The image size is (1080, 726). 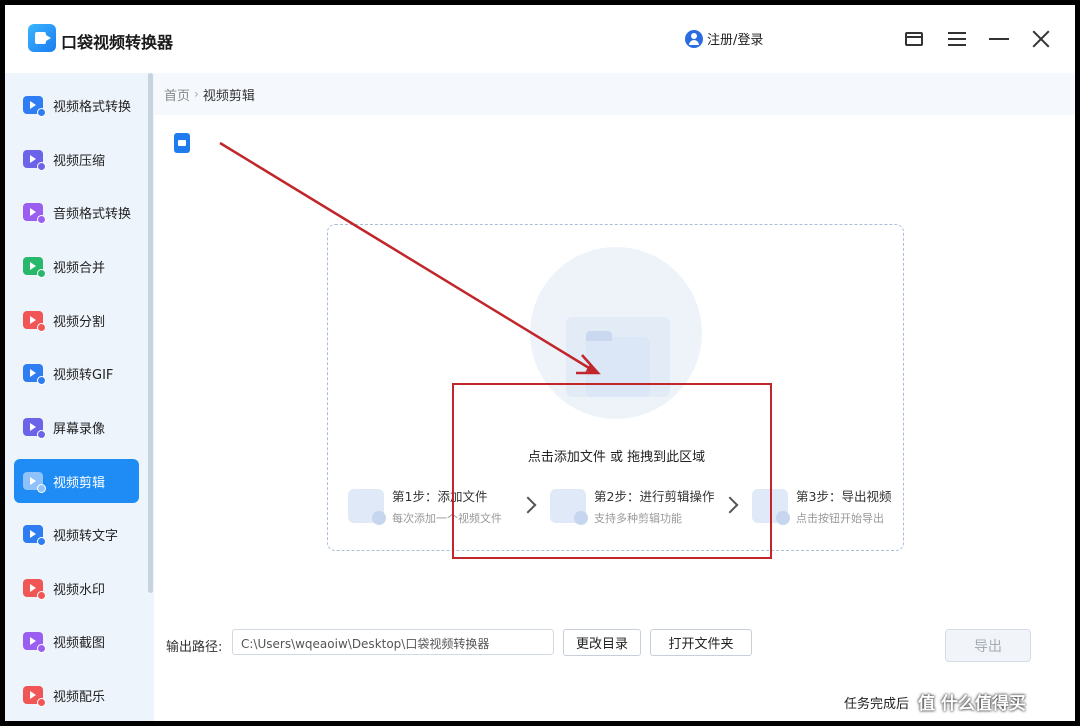 I want to click on annotation-highlight-box, so click(x=612, y=471).